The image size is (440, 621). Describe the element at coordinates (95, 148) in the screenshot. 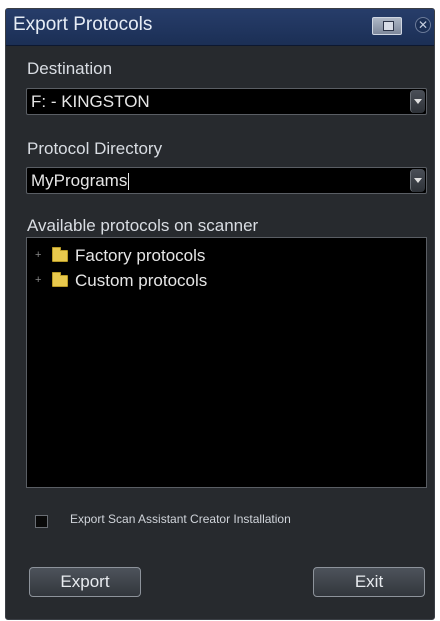

I see `protocol-directory-label: Protocol Directory` at that location.